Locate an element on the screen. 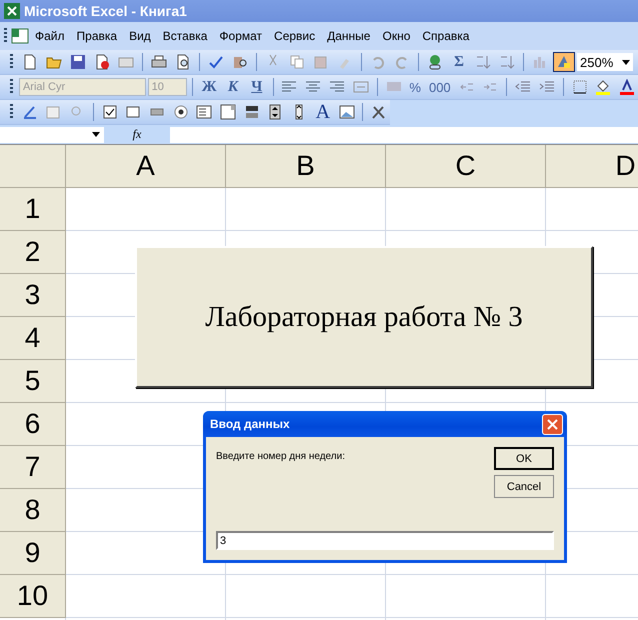 The image size is (638, 620). spreadsheet-app-icon is located at coordinates (12, 11).